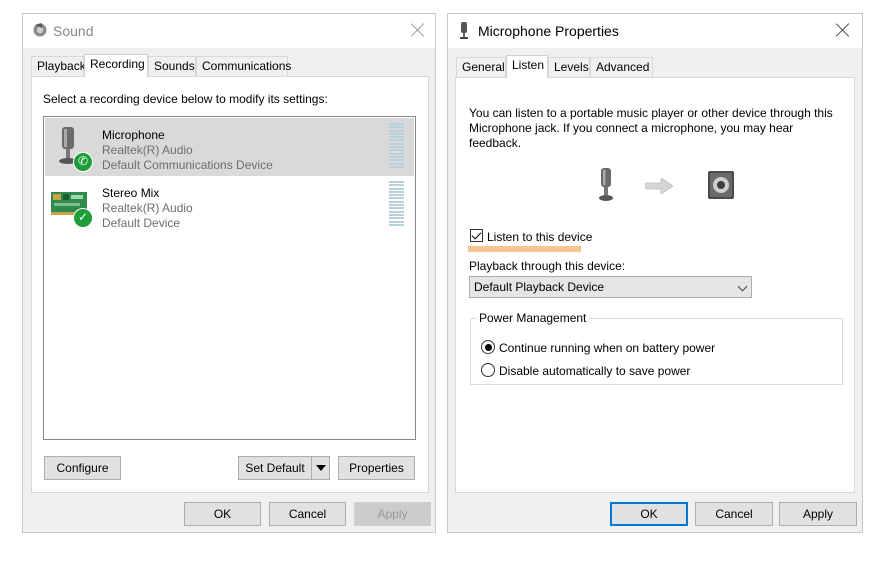  Describe the element at coordinates (610, 287) in the screenshot. I see `playback-device-select: Default Playback Device` at that location.